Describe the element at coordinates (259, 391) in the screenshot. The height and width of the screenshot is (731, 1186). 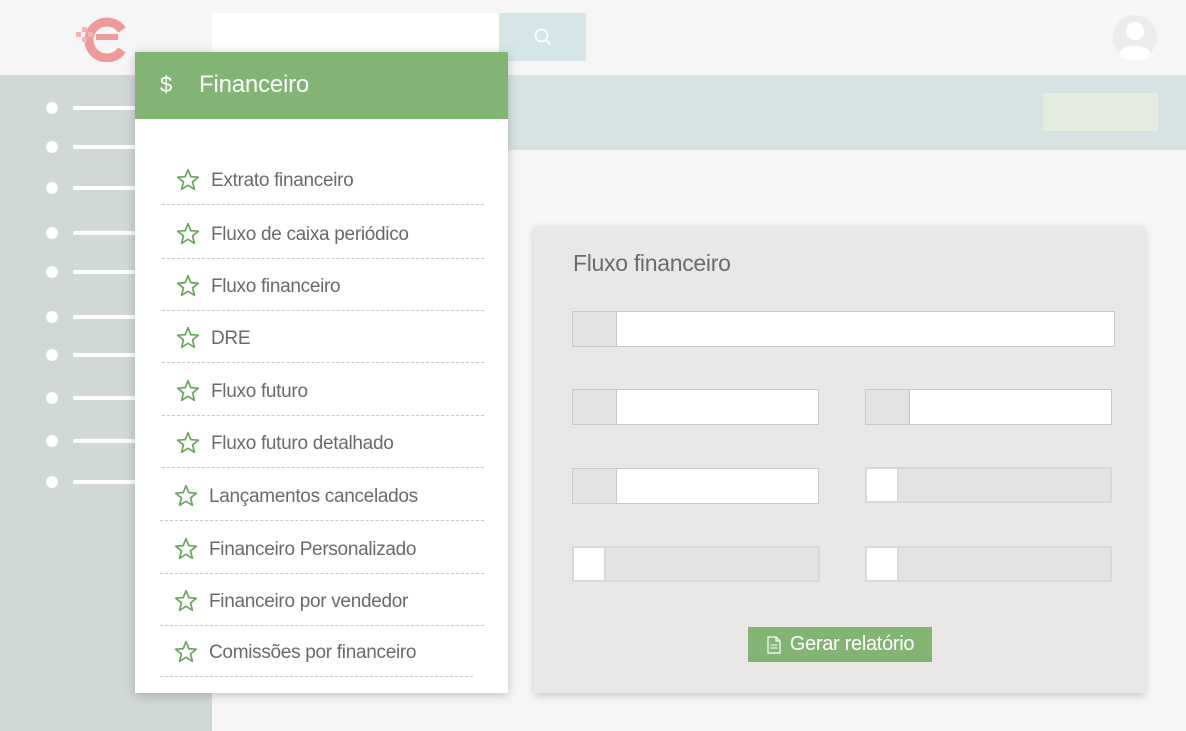
I see `menu-item-label: Fluxo futuro` at that location.